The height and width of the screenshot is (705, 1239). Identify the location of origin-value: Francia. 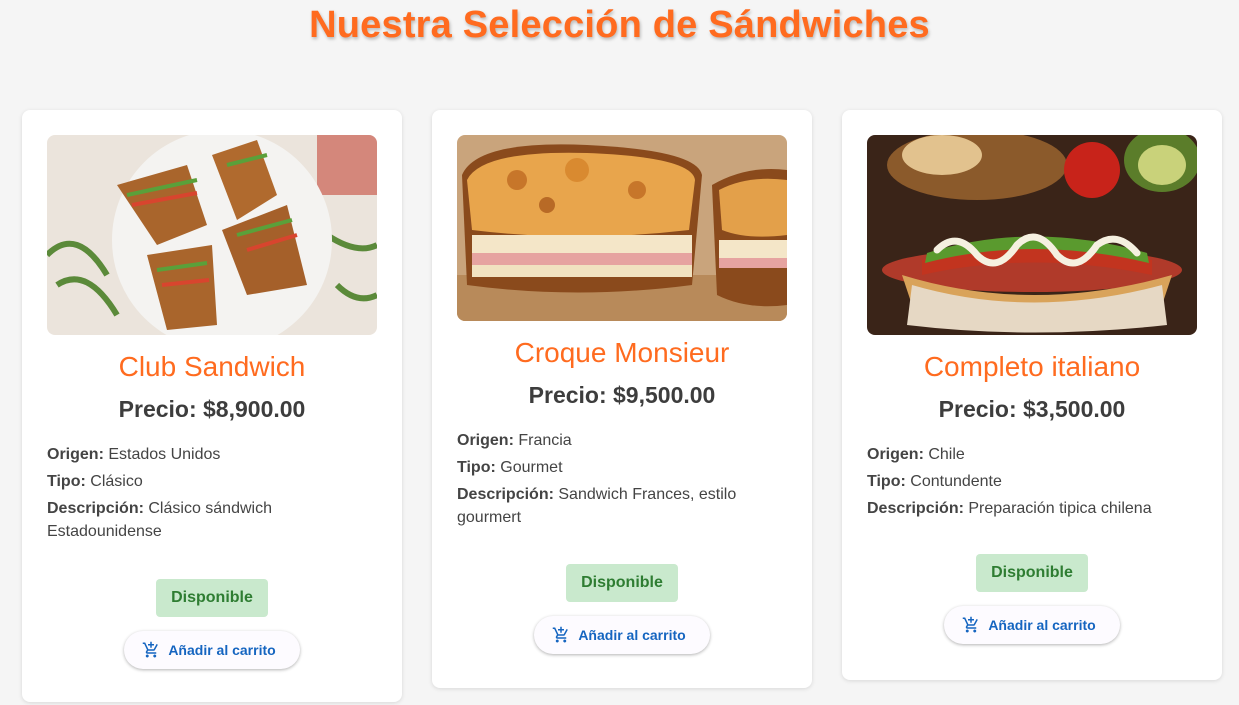
(545, 440).